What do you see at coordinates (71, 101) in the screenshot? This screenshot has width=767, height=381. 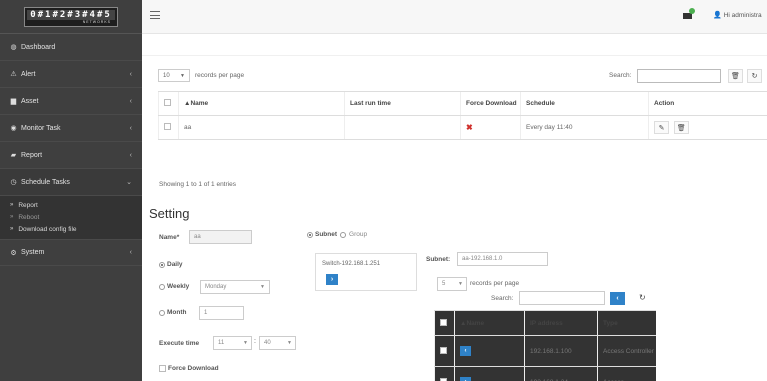 I see `sidebar-item-asset: ▆ Asset ‹` at bounding box center [71, 101].